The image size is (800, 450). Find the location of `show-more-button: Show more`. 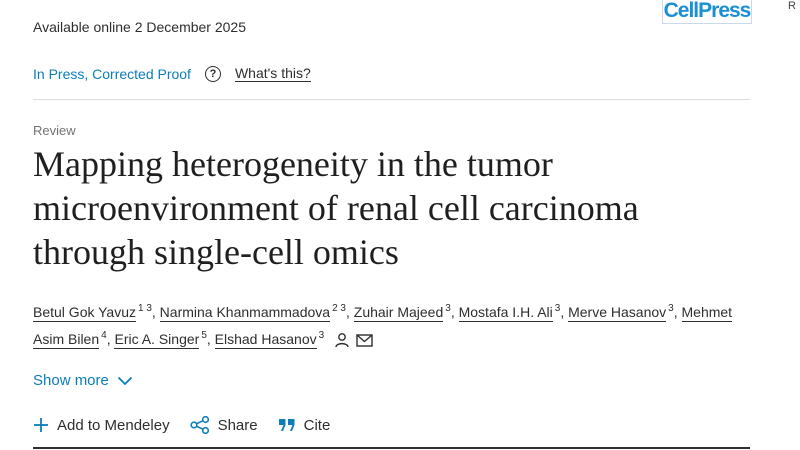

show-more-button: Show more is located at coordinates (83, 380).